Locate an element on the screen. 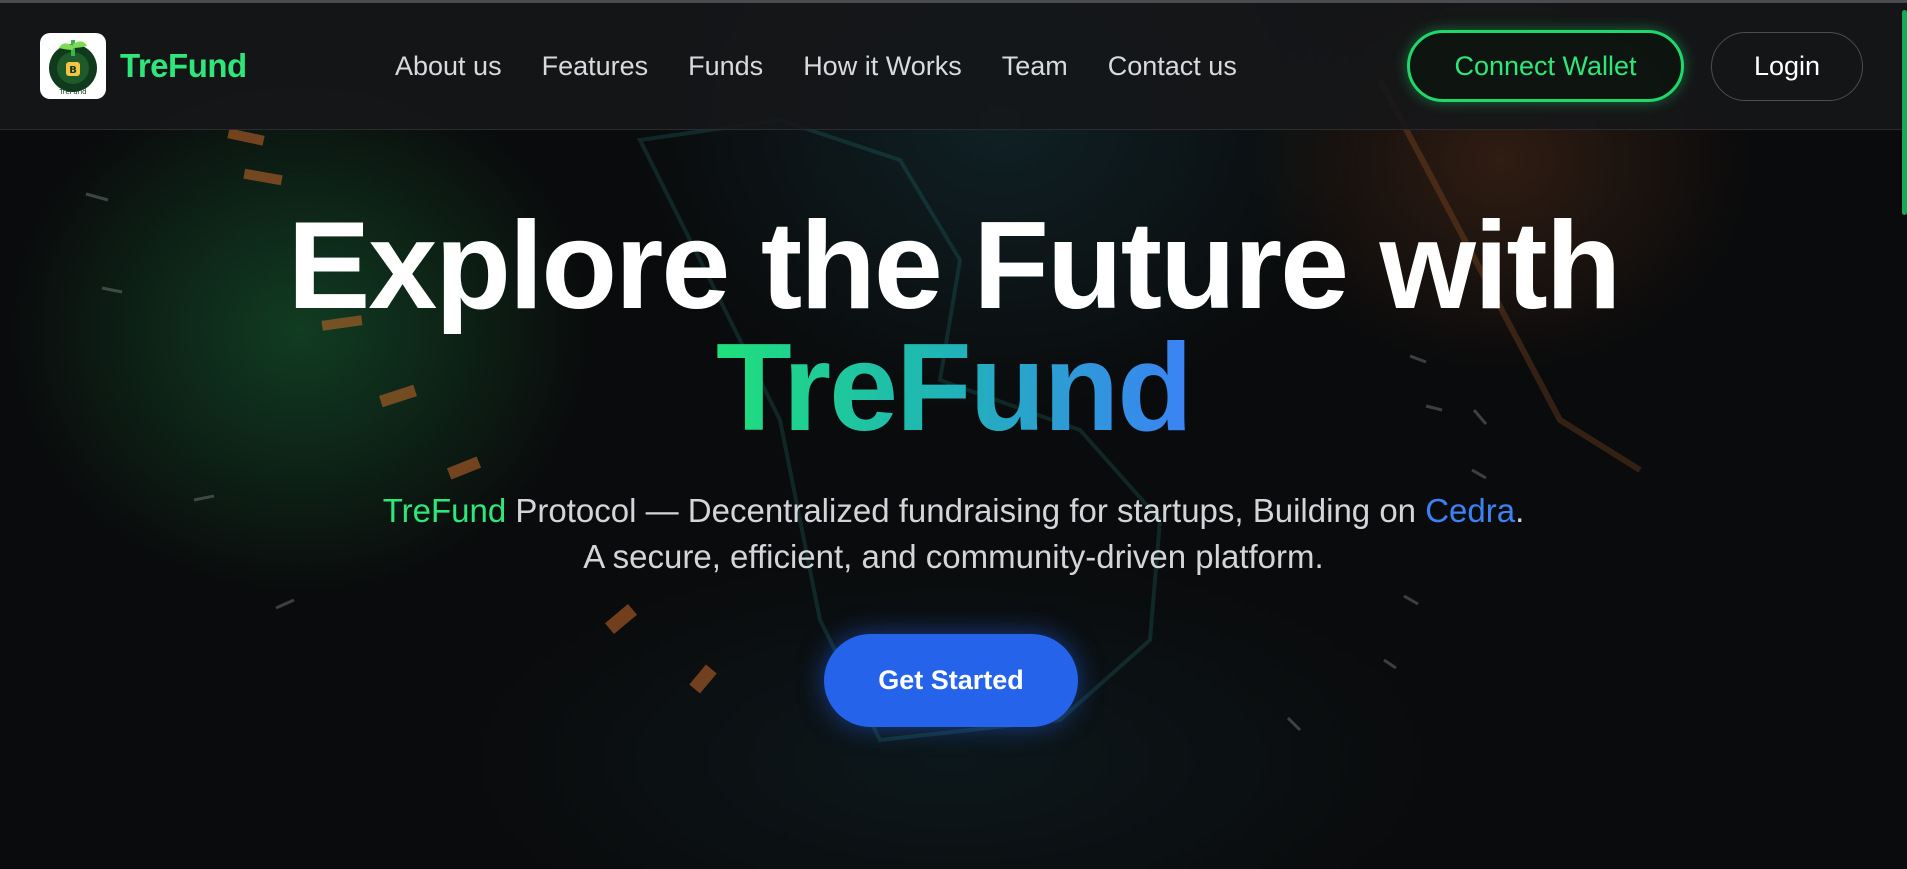 The height and width of the screenshot is (869, 1907). subtitle-brand: TreFund is located at coordinates (444, 510).